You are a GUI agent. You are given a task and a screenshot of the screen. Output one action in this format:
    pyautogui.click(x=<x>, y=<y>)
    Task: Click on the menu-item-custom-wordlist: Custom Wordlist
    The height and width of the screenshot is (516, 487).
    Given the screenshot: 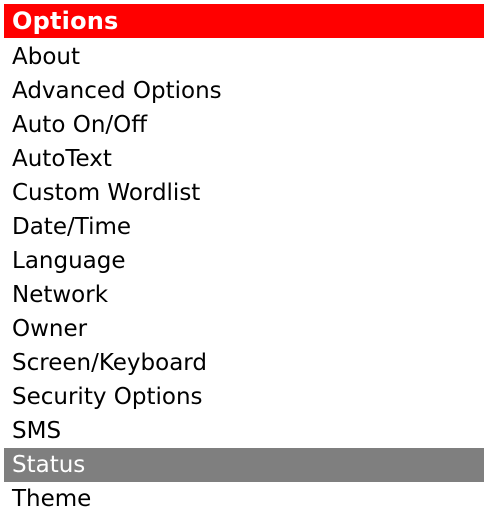 What is the action you would take?
    pyautogui.click(x=244, y=193)
    